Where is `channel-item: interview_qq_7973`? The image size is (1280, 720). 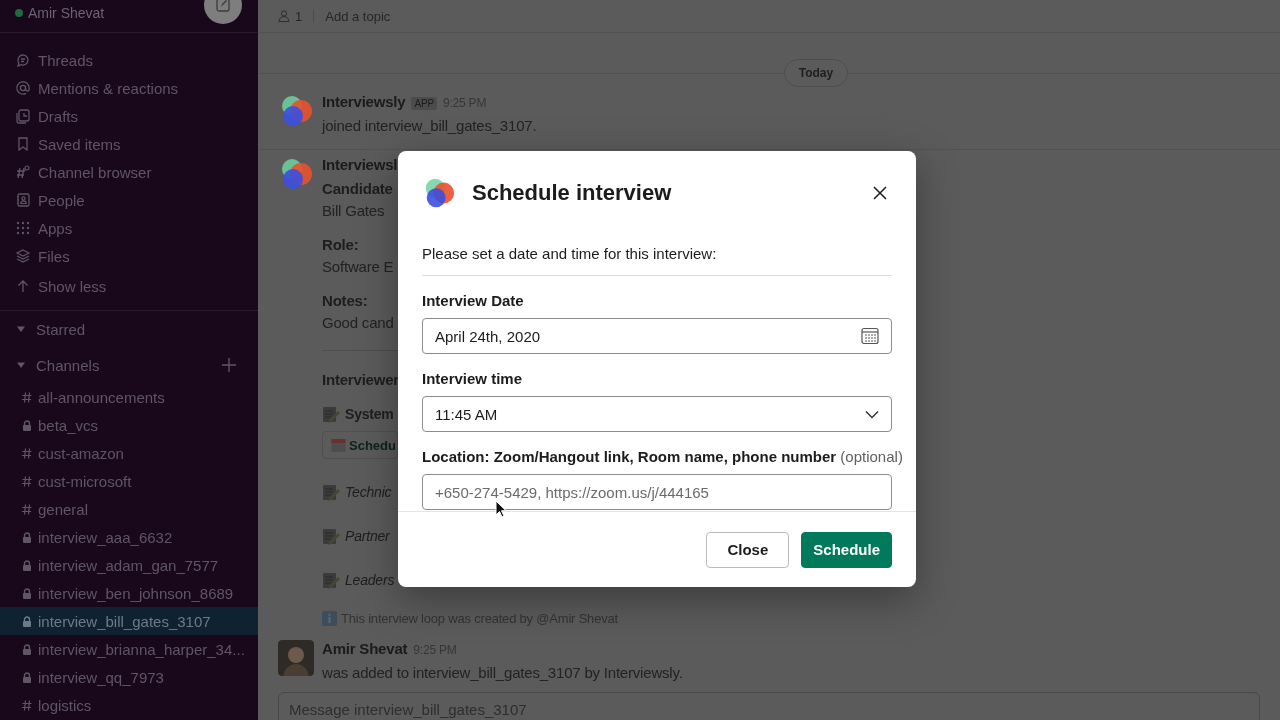 channel-item: interview_qq_7973 is located at coordinates (129, 677).